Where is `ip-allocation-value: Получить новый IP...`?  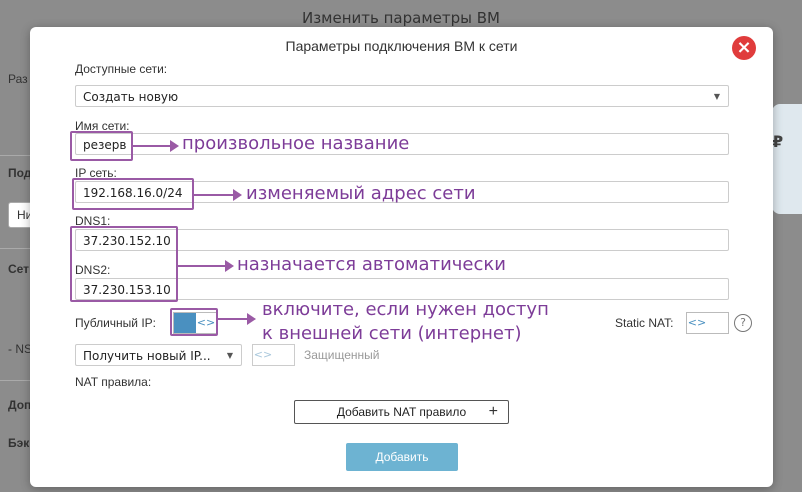 ip-allocation-value: Получить новый IP... is located at coordinates (147, 356).